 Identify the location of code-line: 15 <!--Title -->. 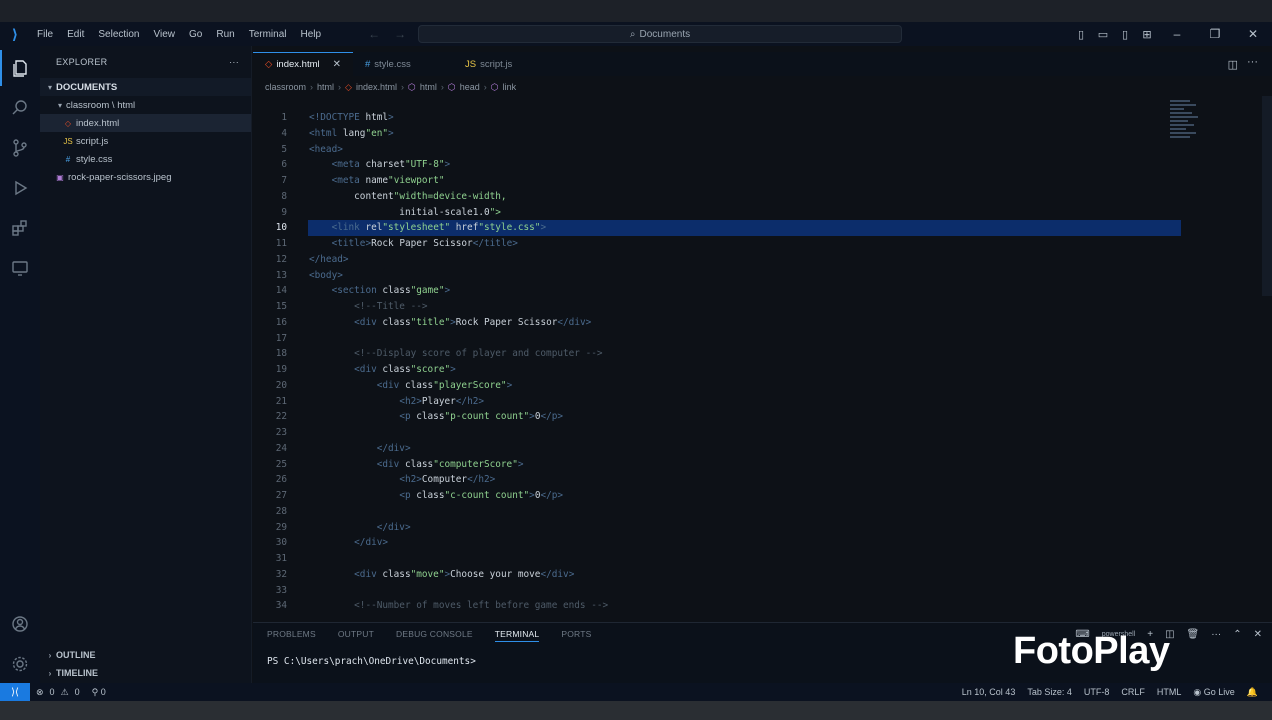
(733, 307).